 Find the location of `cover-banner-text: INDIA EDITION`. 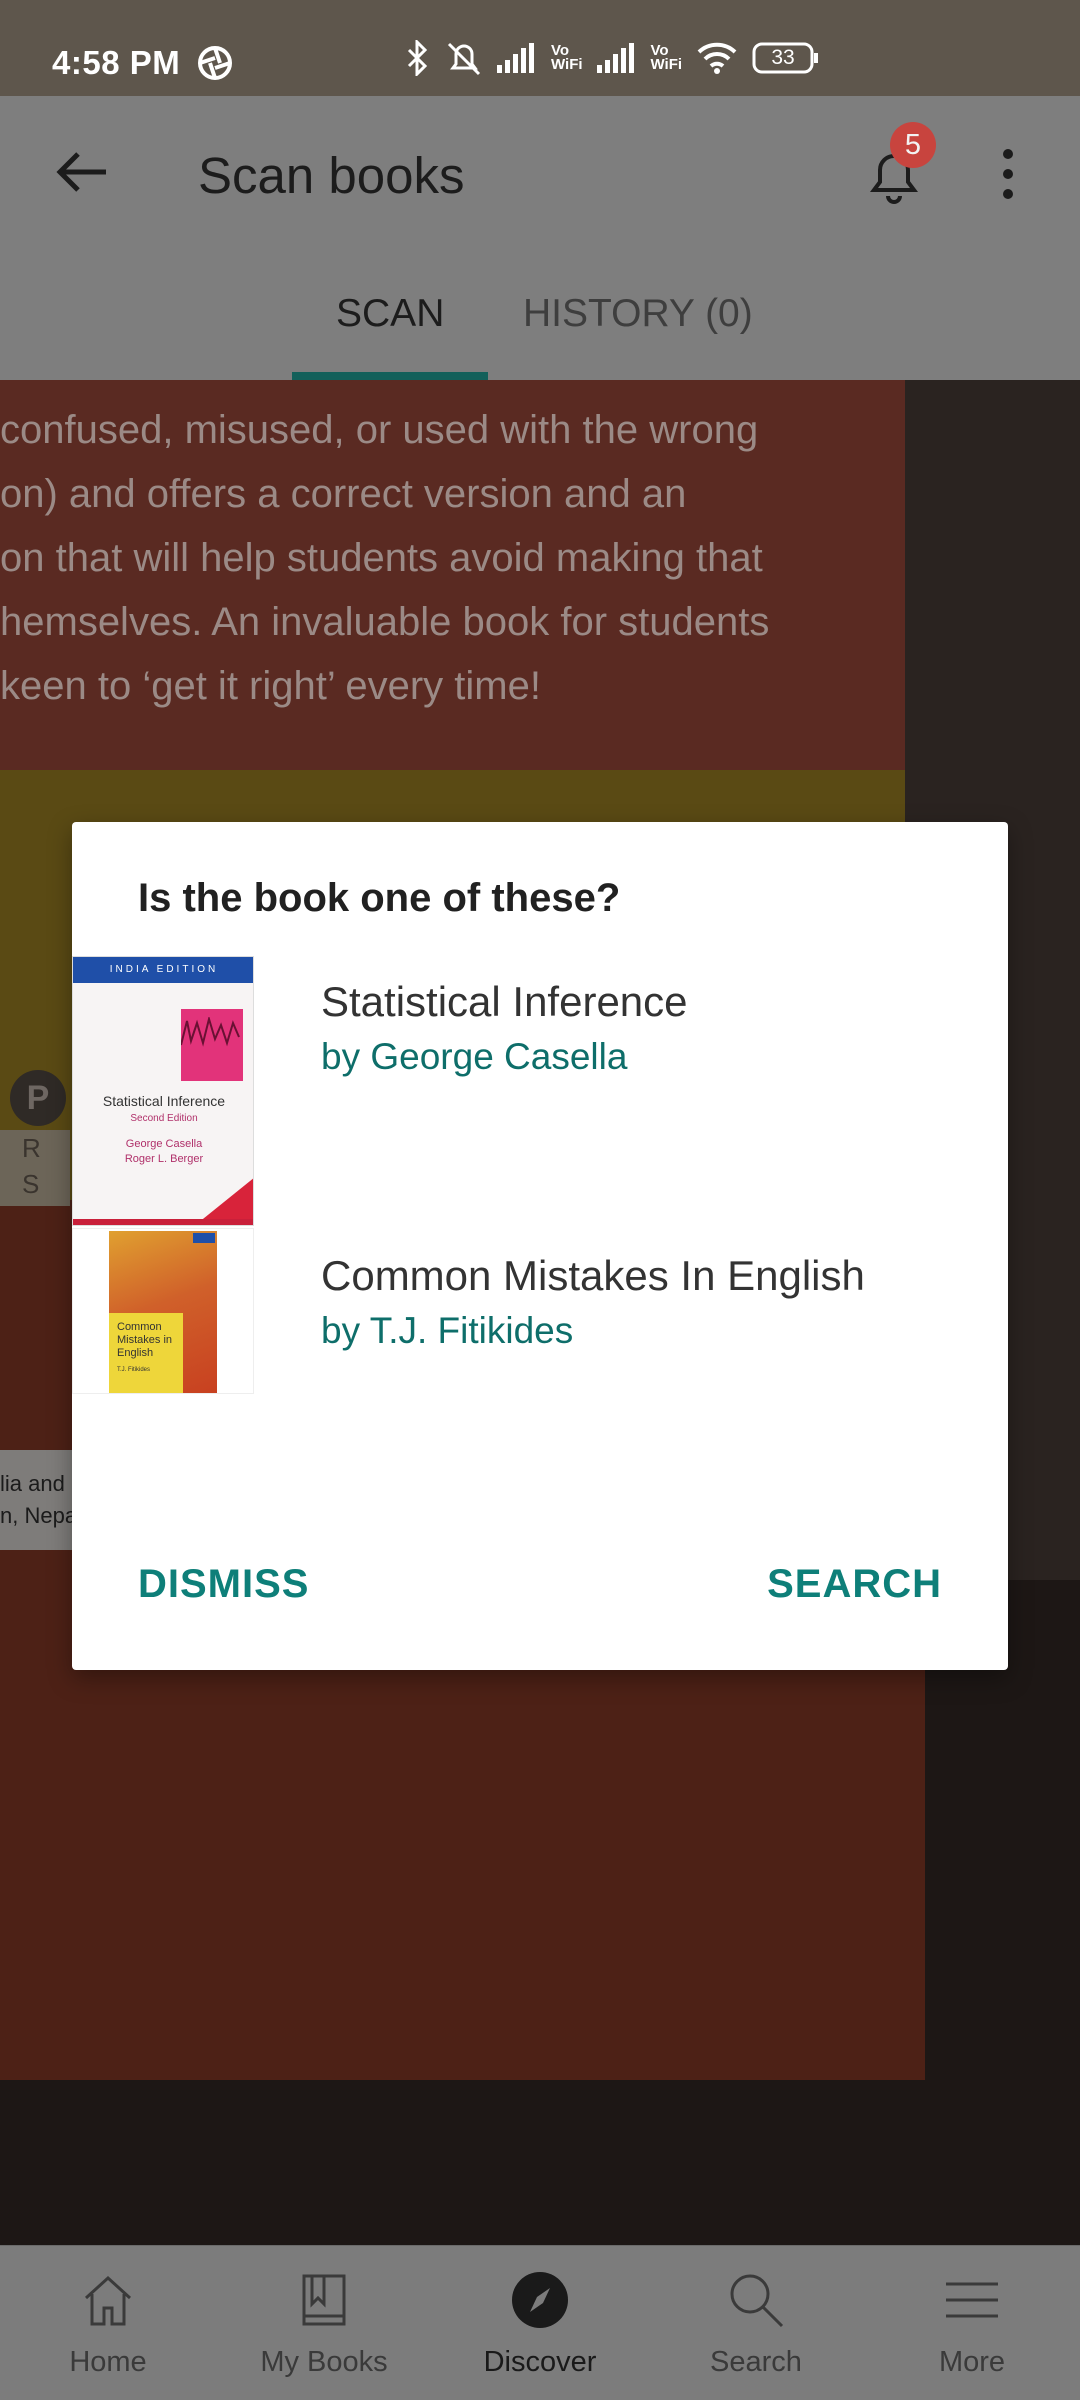

cover-banner-text: INDIA EDITION is located at coordinates (164, 969).